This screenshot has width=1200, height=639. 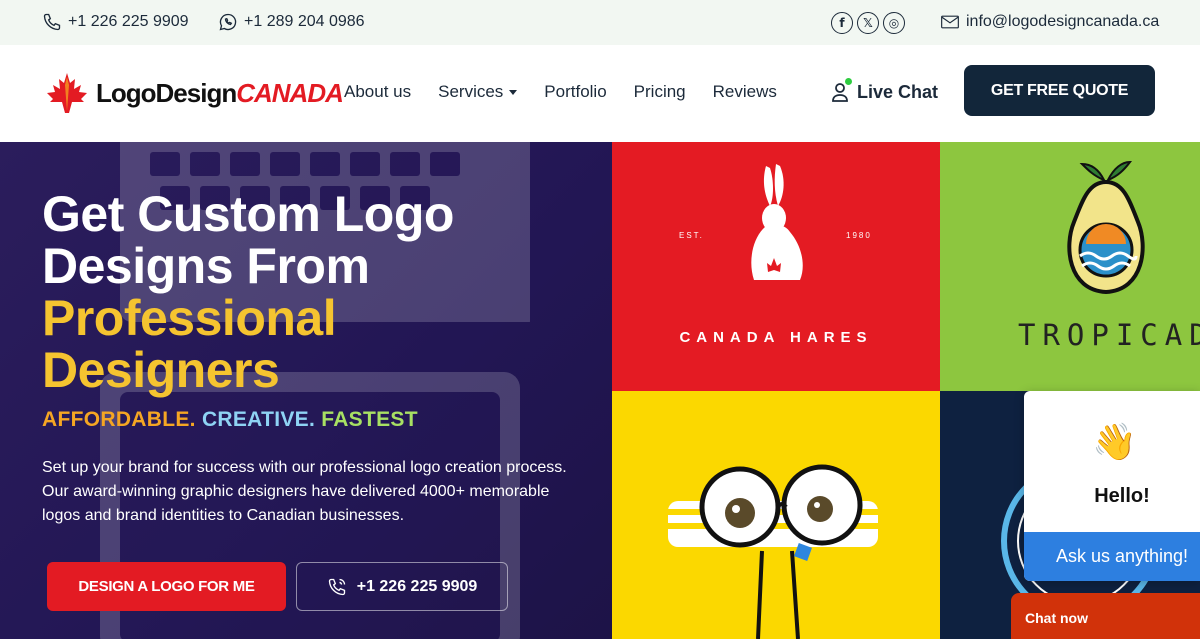 What do you see at coordinates (894, 23) in the screenshot?
I see `instagram-icon: ◎` at bounding box center [894, 23].